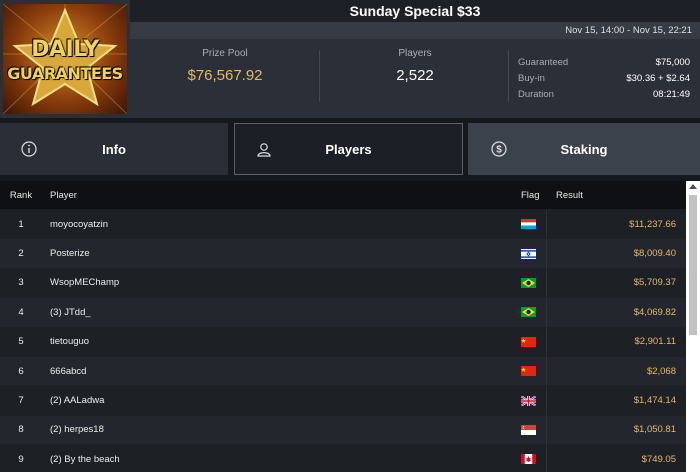 The width and height of the screenshot is (700, 472). I want to click on row-result: $4,069.82, so click(654, 312).